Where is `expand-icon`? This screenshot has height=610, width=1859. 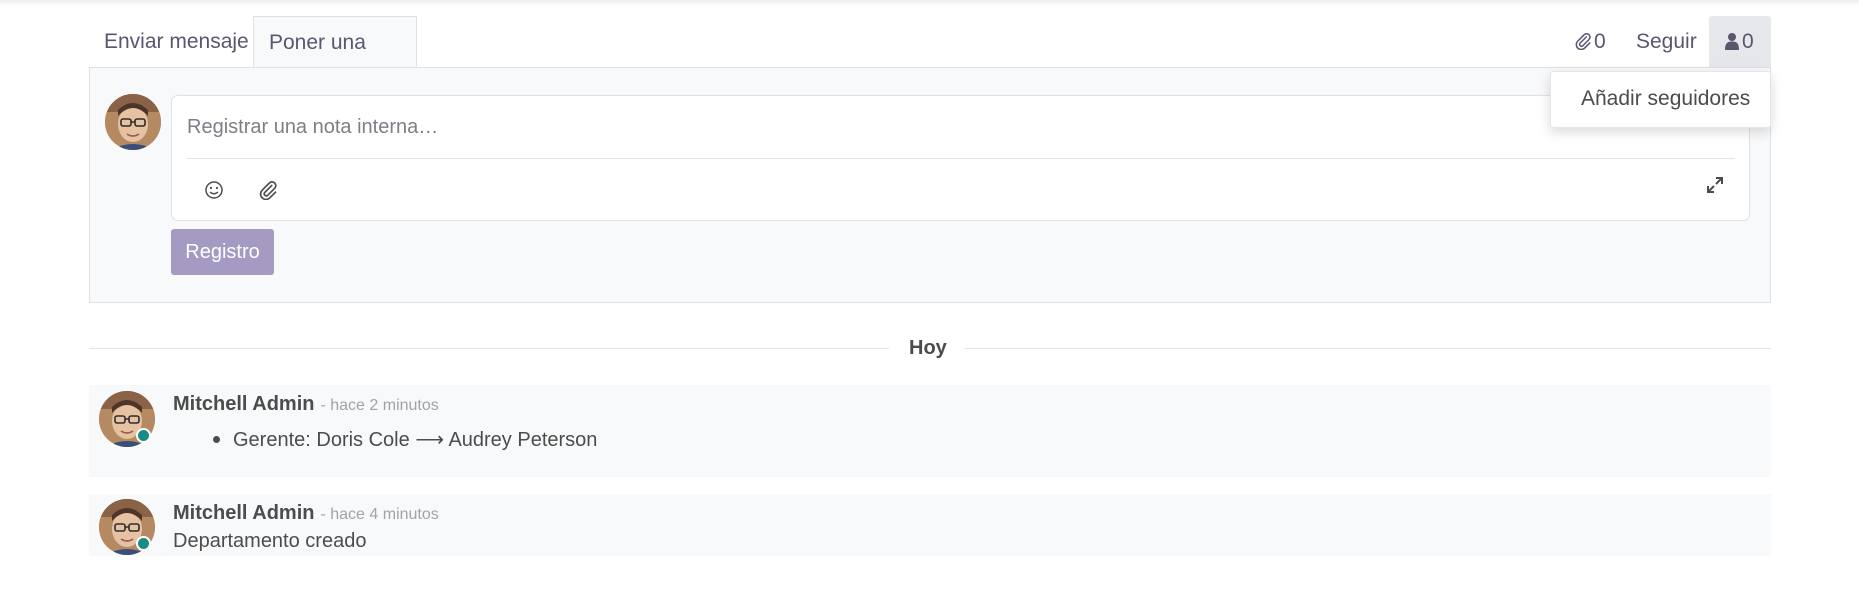 expand-icon is located at coordinates (1715, 185).